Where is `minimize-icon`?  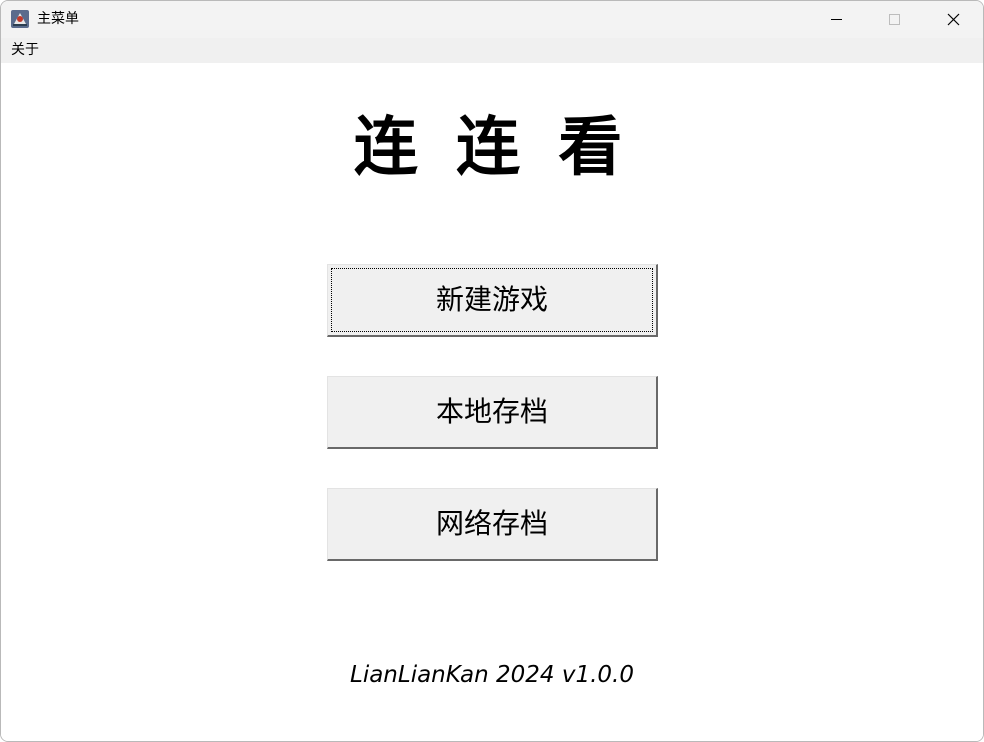
minimize-icon is located at coordinates (836, 19).